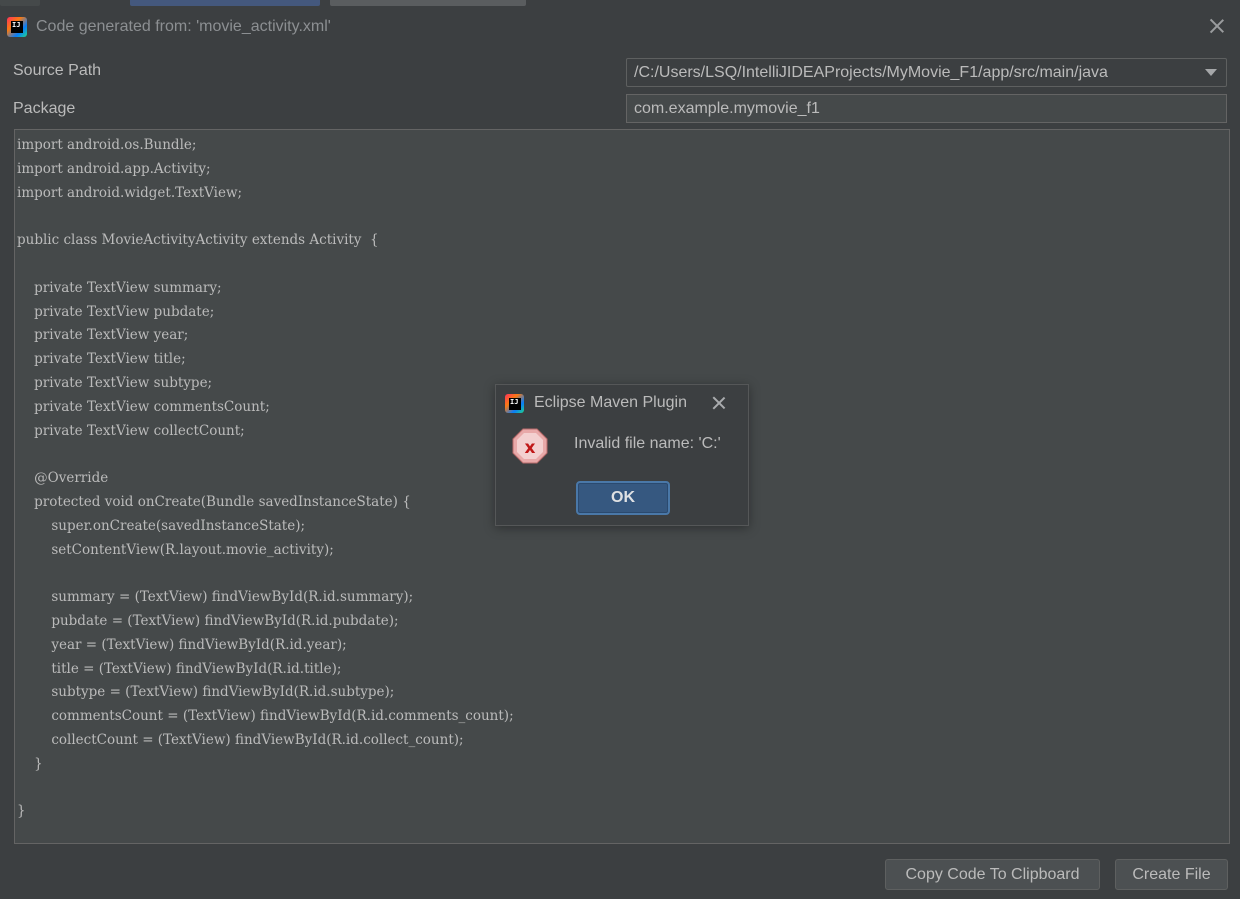 Image resolution: width=1240 pixels, height=899 pixels. I want to click on package-label: Package, so click(44, 108).